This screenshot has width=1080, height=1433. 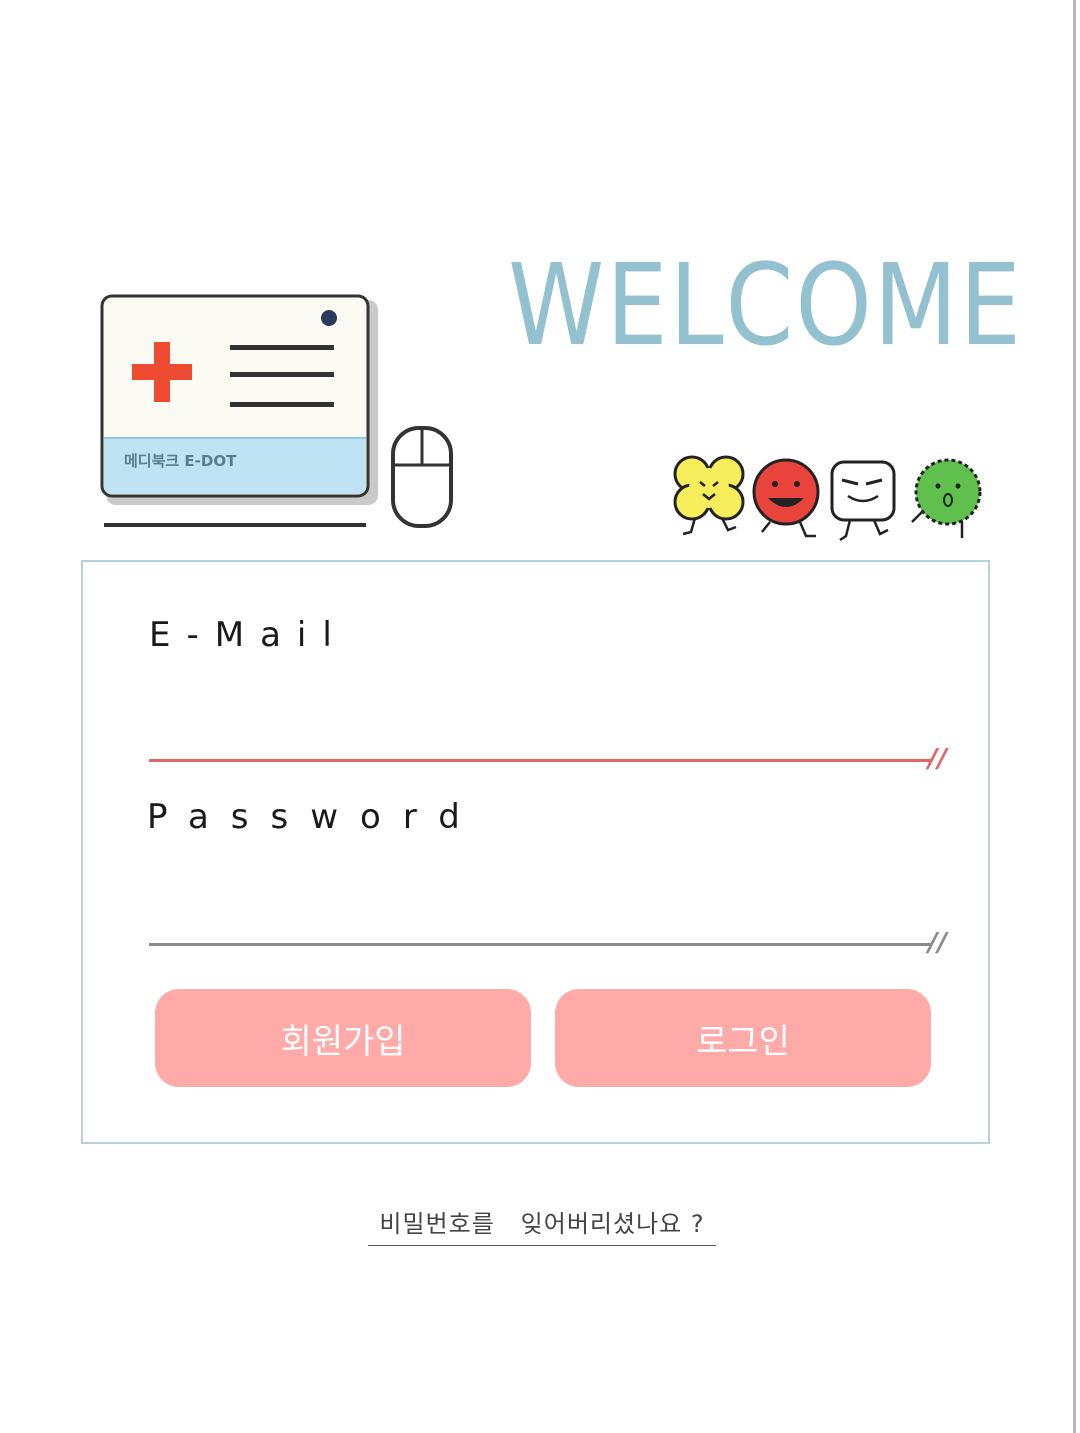 What do you see at coordinates (786, 498) in the screenshot?
I see `red-ball-character` at bounding box center [786, 498].